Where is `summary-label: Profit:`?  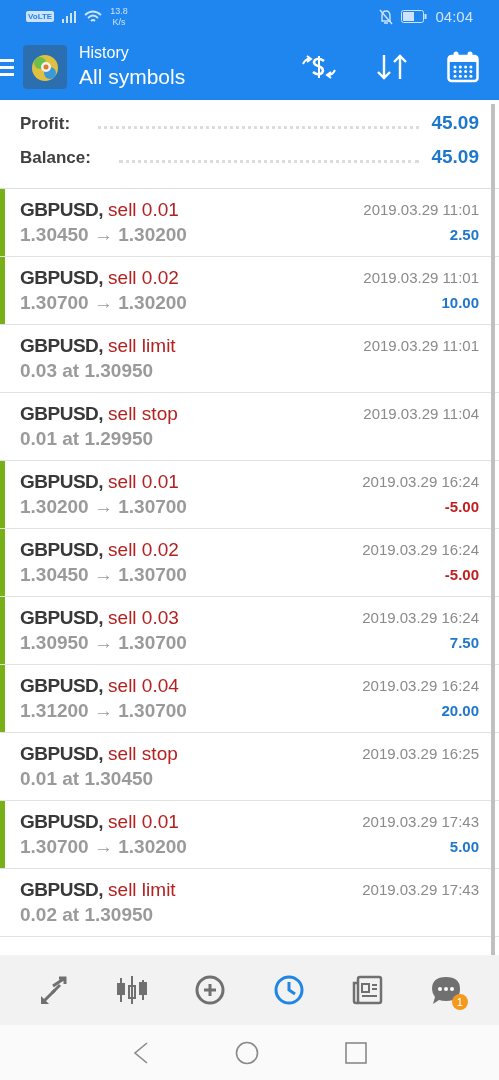 summary-label: Profit: is located at coordinates (45, 124).